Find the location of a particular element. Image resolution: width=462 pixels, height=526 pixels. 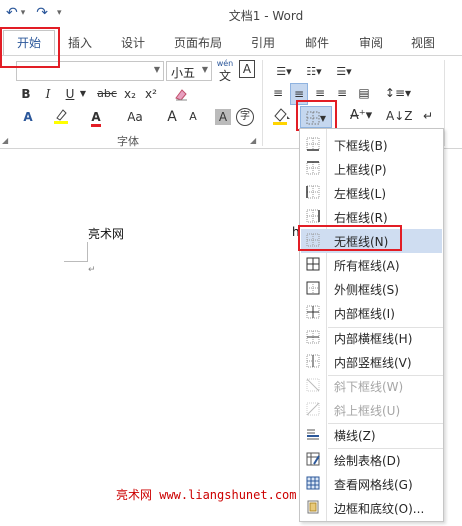

font-color-icon: A is located at coordinates (96, 117).